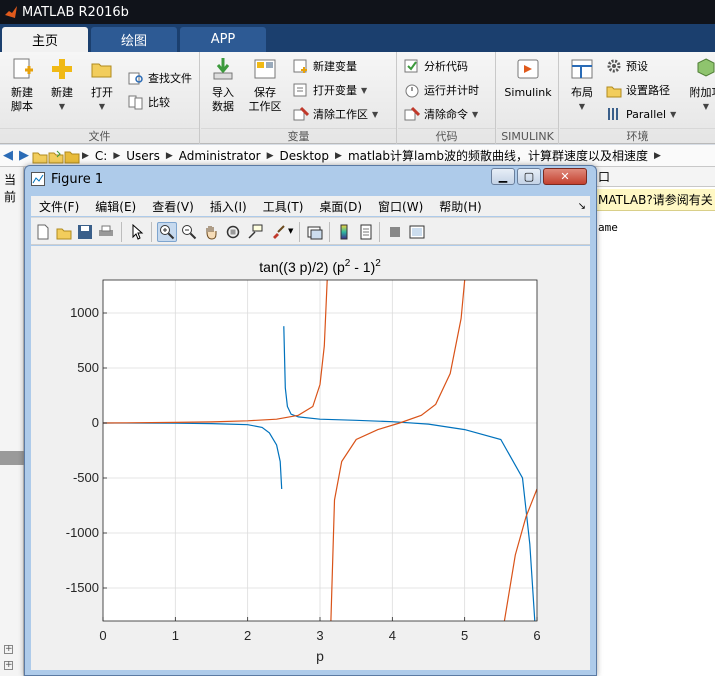 This screenshot has height=676, width=715. Describe the element at coordinates (22, 99) in the screenshot. I see `new-script-label: 新建 脚本` at that location.